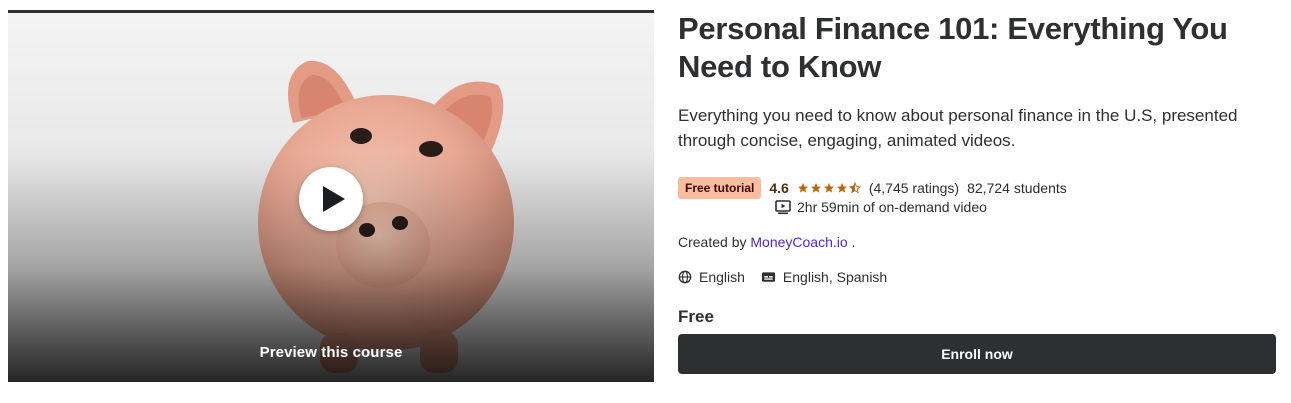 Image resolution: width=1291 pixels, height=403 pixels. Describe the element at coordinates (854, 188) in the screenshot. I see `half-star-icon` at that location.